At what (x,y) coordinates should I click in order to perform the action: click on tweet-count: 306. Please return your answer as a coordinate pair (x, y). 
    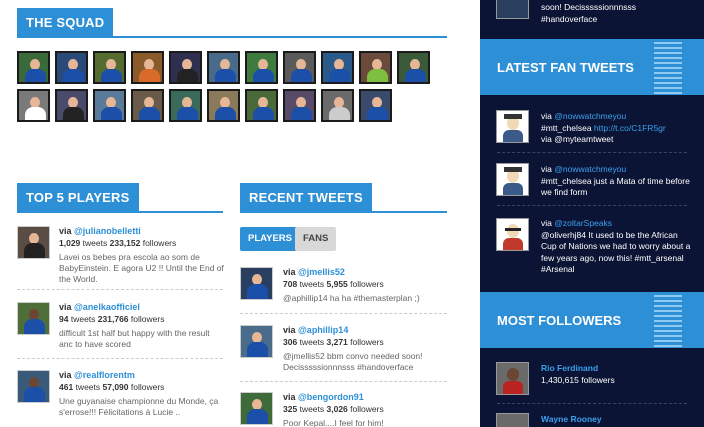
    Looking at the image, I should click on (290, 342).